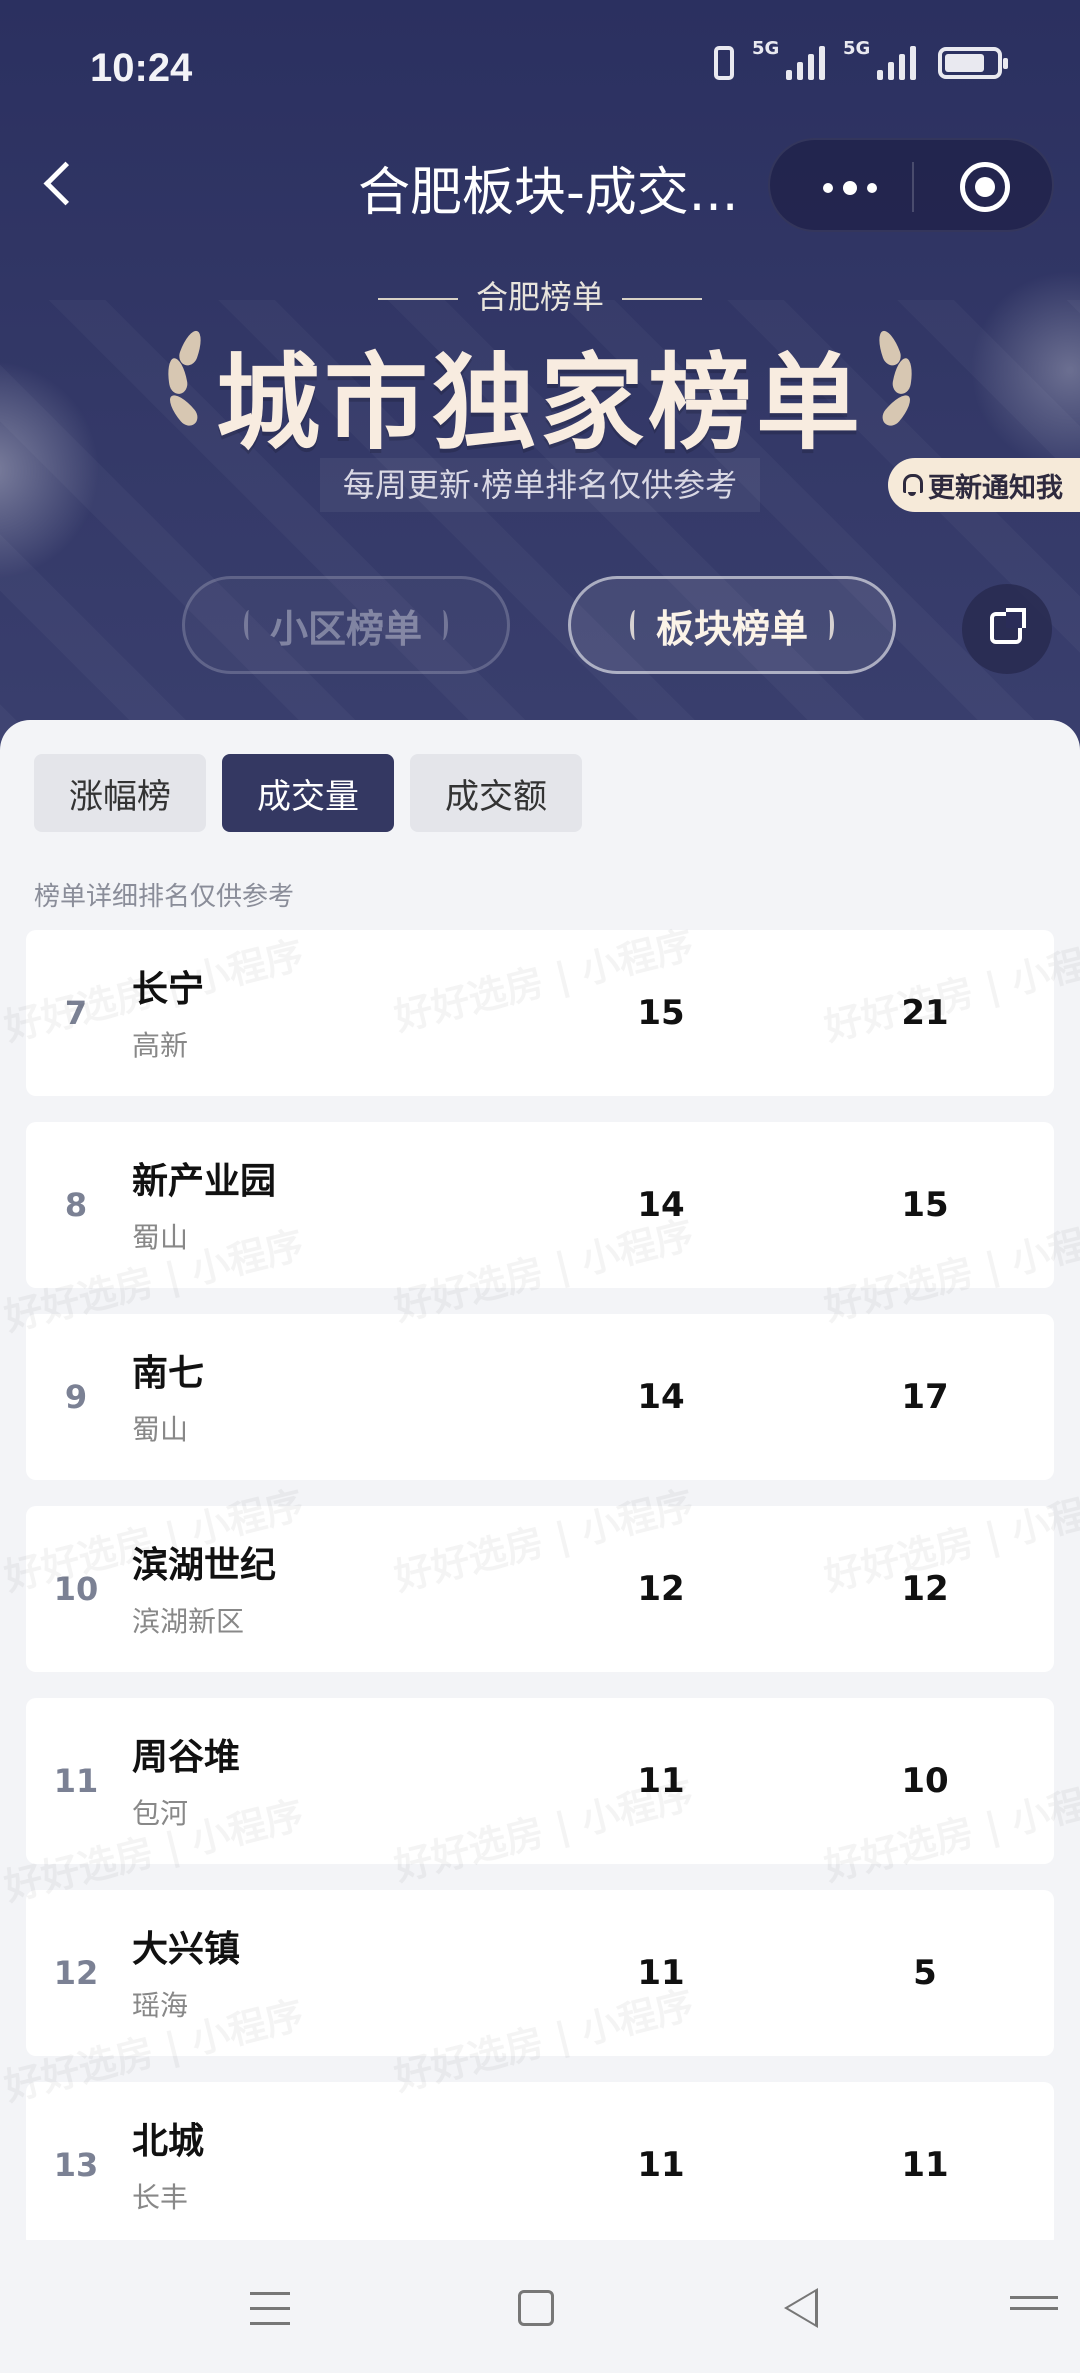 This screenshot has width=1080, height=2373. What do you see at coordinates (540, 485) in the screenshot?
I see `hero-note: 每周更新·榜单排名仅供参考` at bounding box center [540, 485].